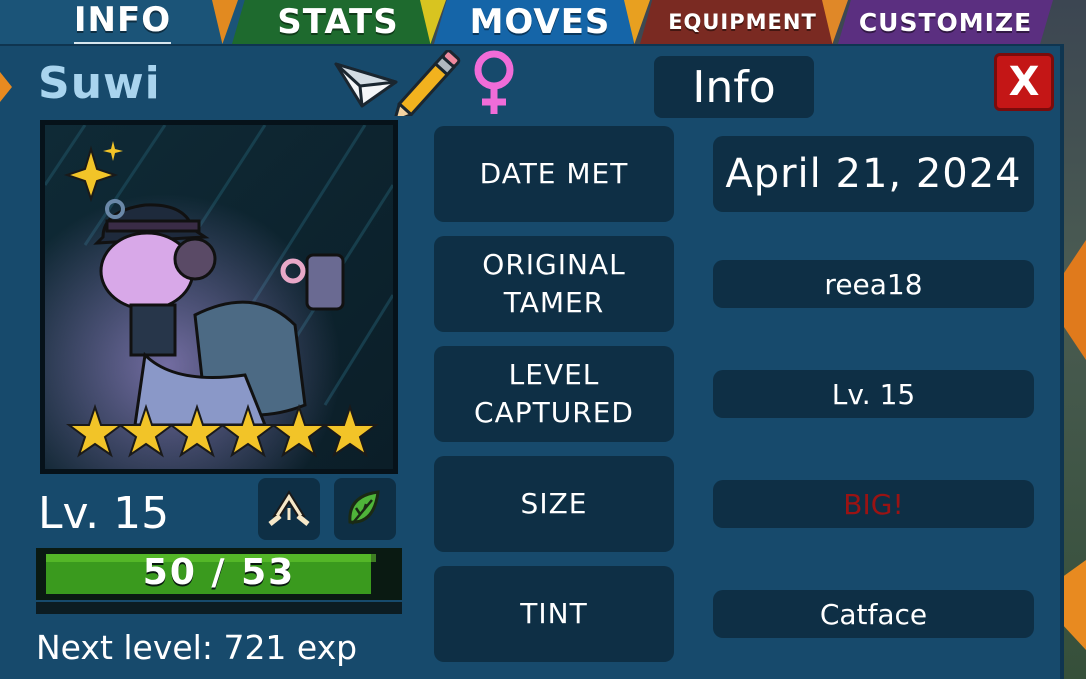 The width and height of the screenshot is (1086, 679). I want to click on label-tint: TINT, so click(554, 614).